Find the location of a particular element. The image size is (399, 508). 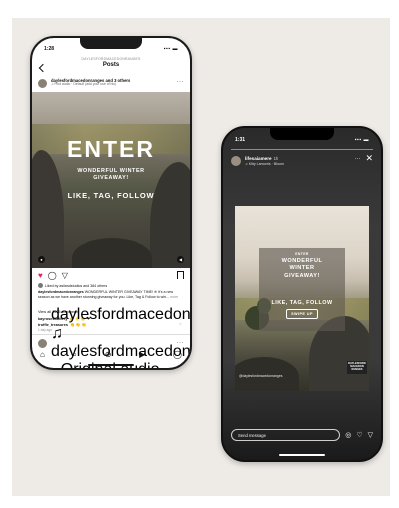

overlay-subtitle: WONDERFUL WINTER GIVEAWAY! is located at coordinates (302, 269).